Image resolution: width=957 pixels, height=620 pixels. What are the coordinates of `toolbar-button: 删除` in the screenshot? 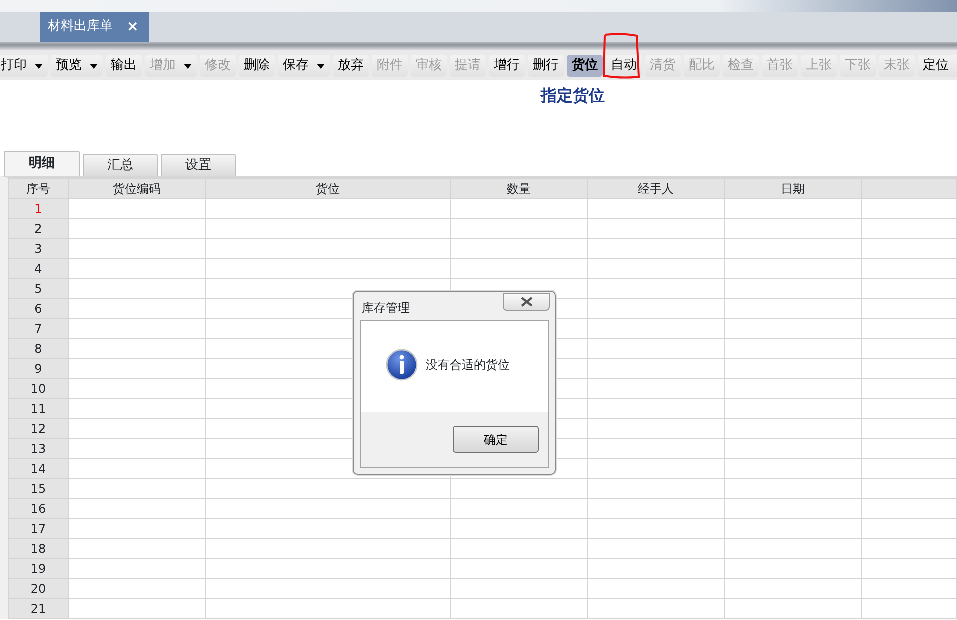 It's located at (257, 66).